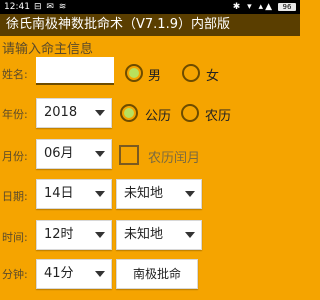 The height and width of the screenshot is (300, 320). Describe the element at coordinates (15, 114) in the screenshot. I see `year-label: 年份:` at that location.